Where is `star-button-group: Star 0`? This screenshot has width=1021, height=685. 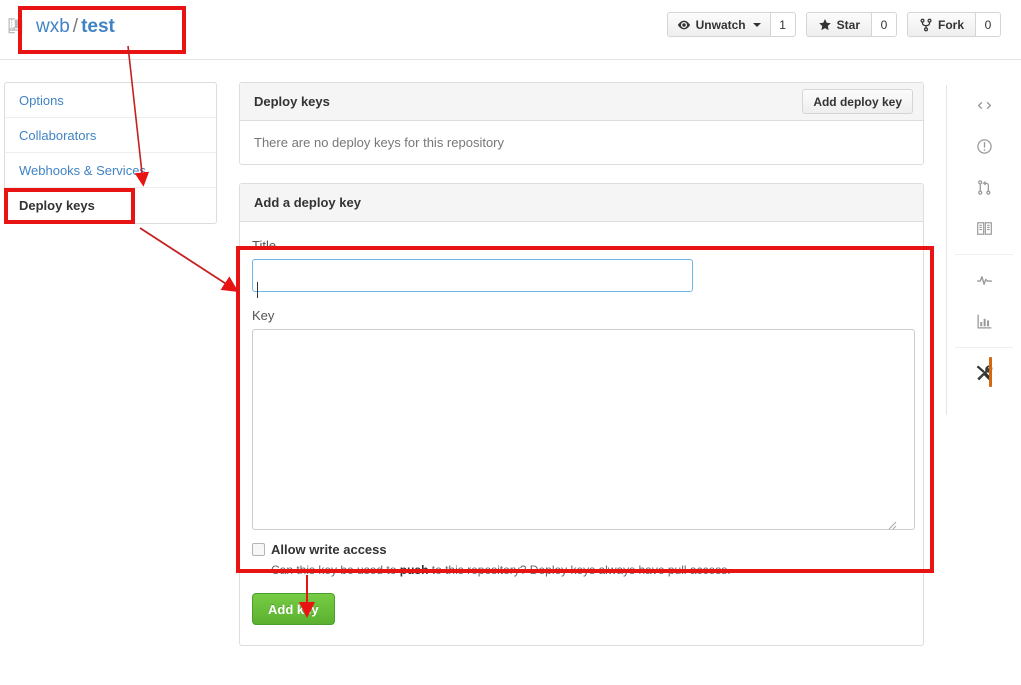
star-button-group: Star 0 is located at coordinates (851, 24).